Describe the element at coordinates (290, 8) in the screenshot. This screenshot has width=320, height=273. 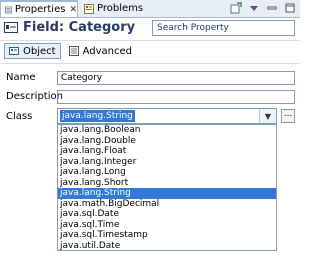
I see `maximize-icon` at that location.